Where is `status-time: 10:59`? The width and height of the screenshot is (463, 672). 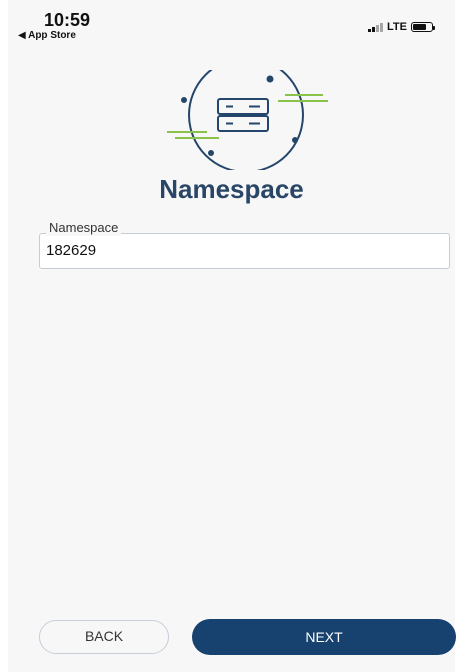
status-time: 10:59 is located at coordinates (67, 20).